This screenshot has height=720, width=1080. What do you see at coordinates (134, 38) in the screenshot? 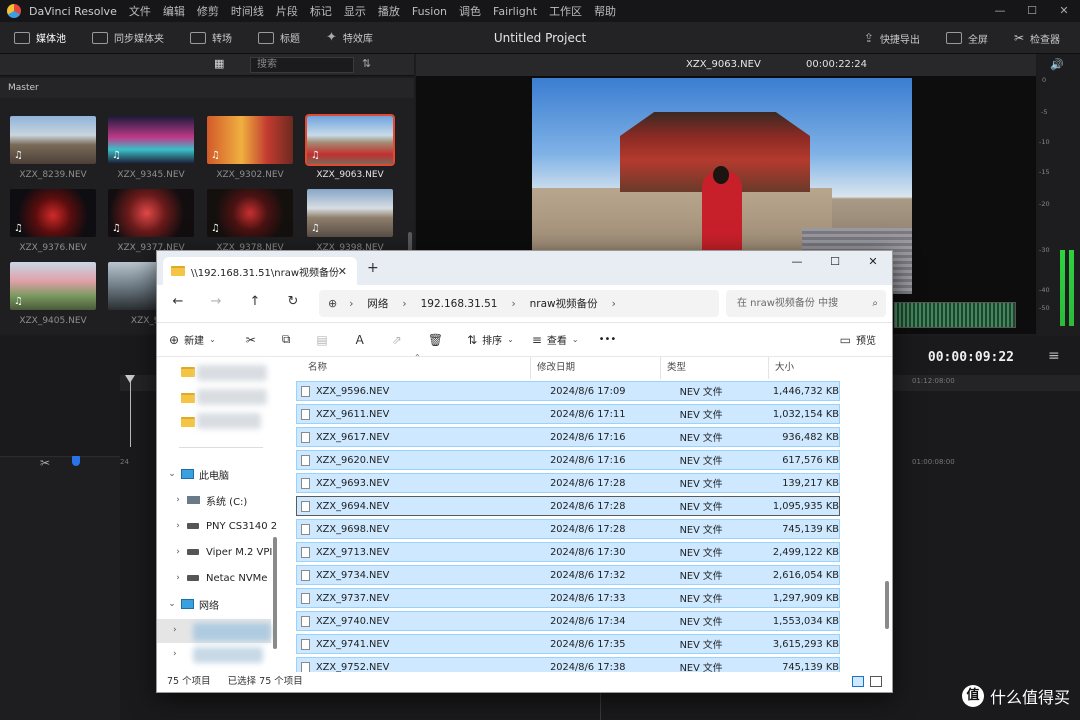
I see `sync-bin-button: 同步媒体夹` at bounding box center [134, 38].